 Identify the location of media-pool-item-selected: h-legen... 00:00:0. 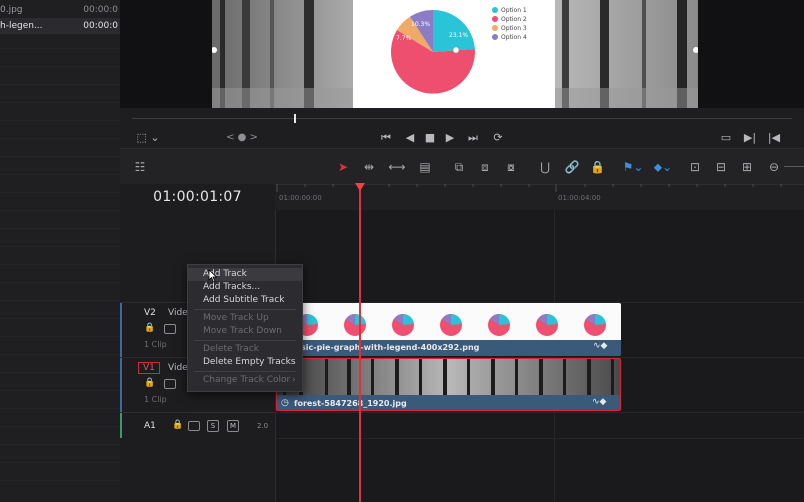
(60, 26).